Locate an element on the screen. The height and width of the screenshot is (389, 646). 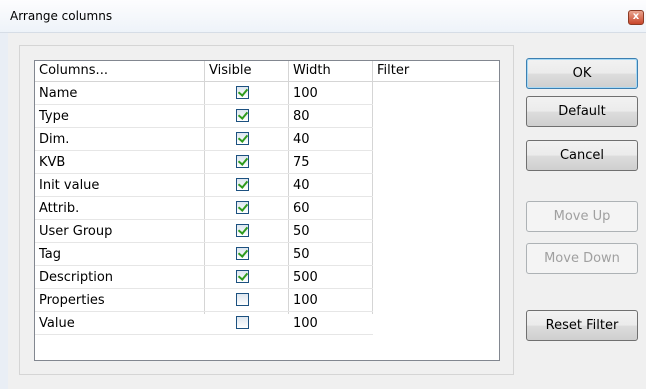
move-down-button: Move Down is located at coordinates (582, 258).